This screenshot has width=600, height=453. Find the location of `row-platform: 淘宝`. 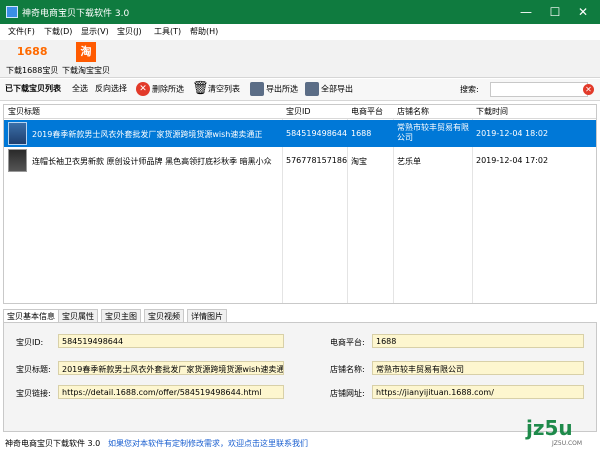

row-platform: 淘宝 is located at coordinates (359, 161).